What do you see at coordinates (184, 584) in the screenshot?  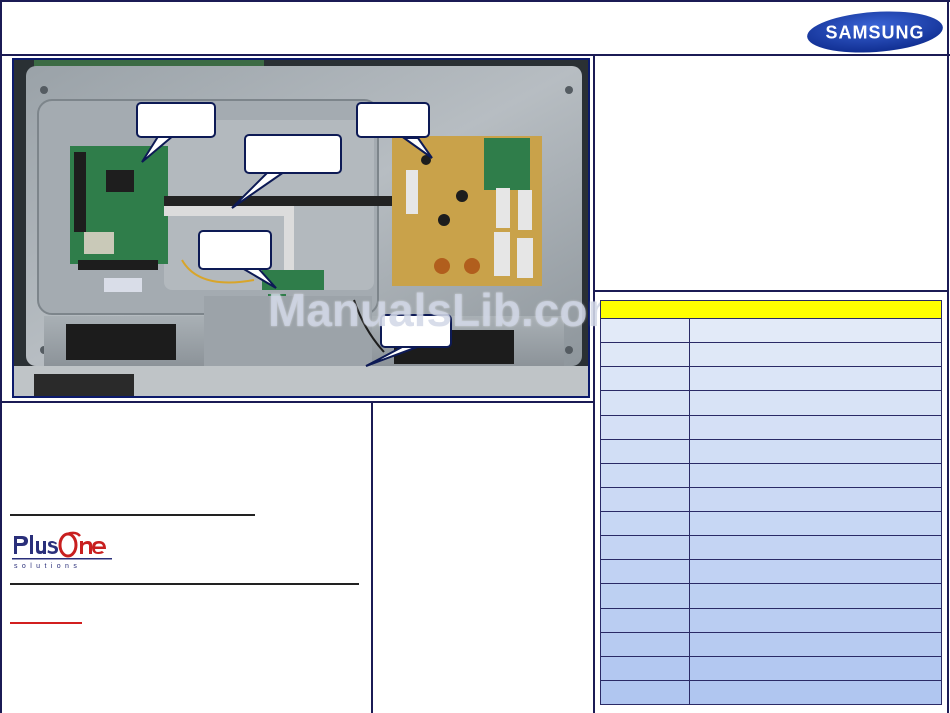 I see `section-divider-line` at bounding box center [184, 584].